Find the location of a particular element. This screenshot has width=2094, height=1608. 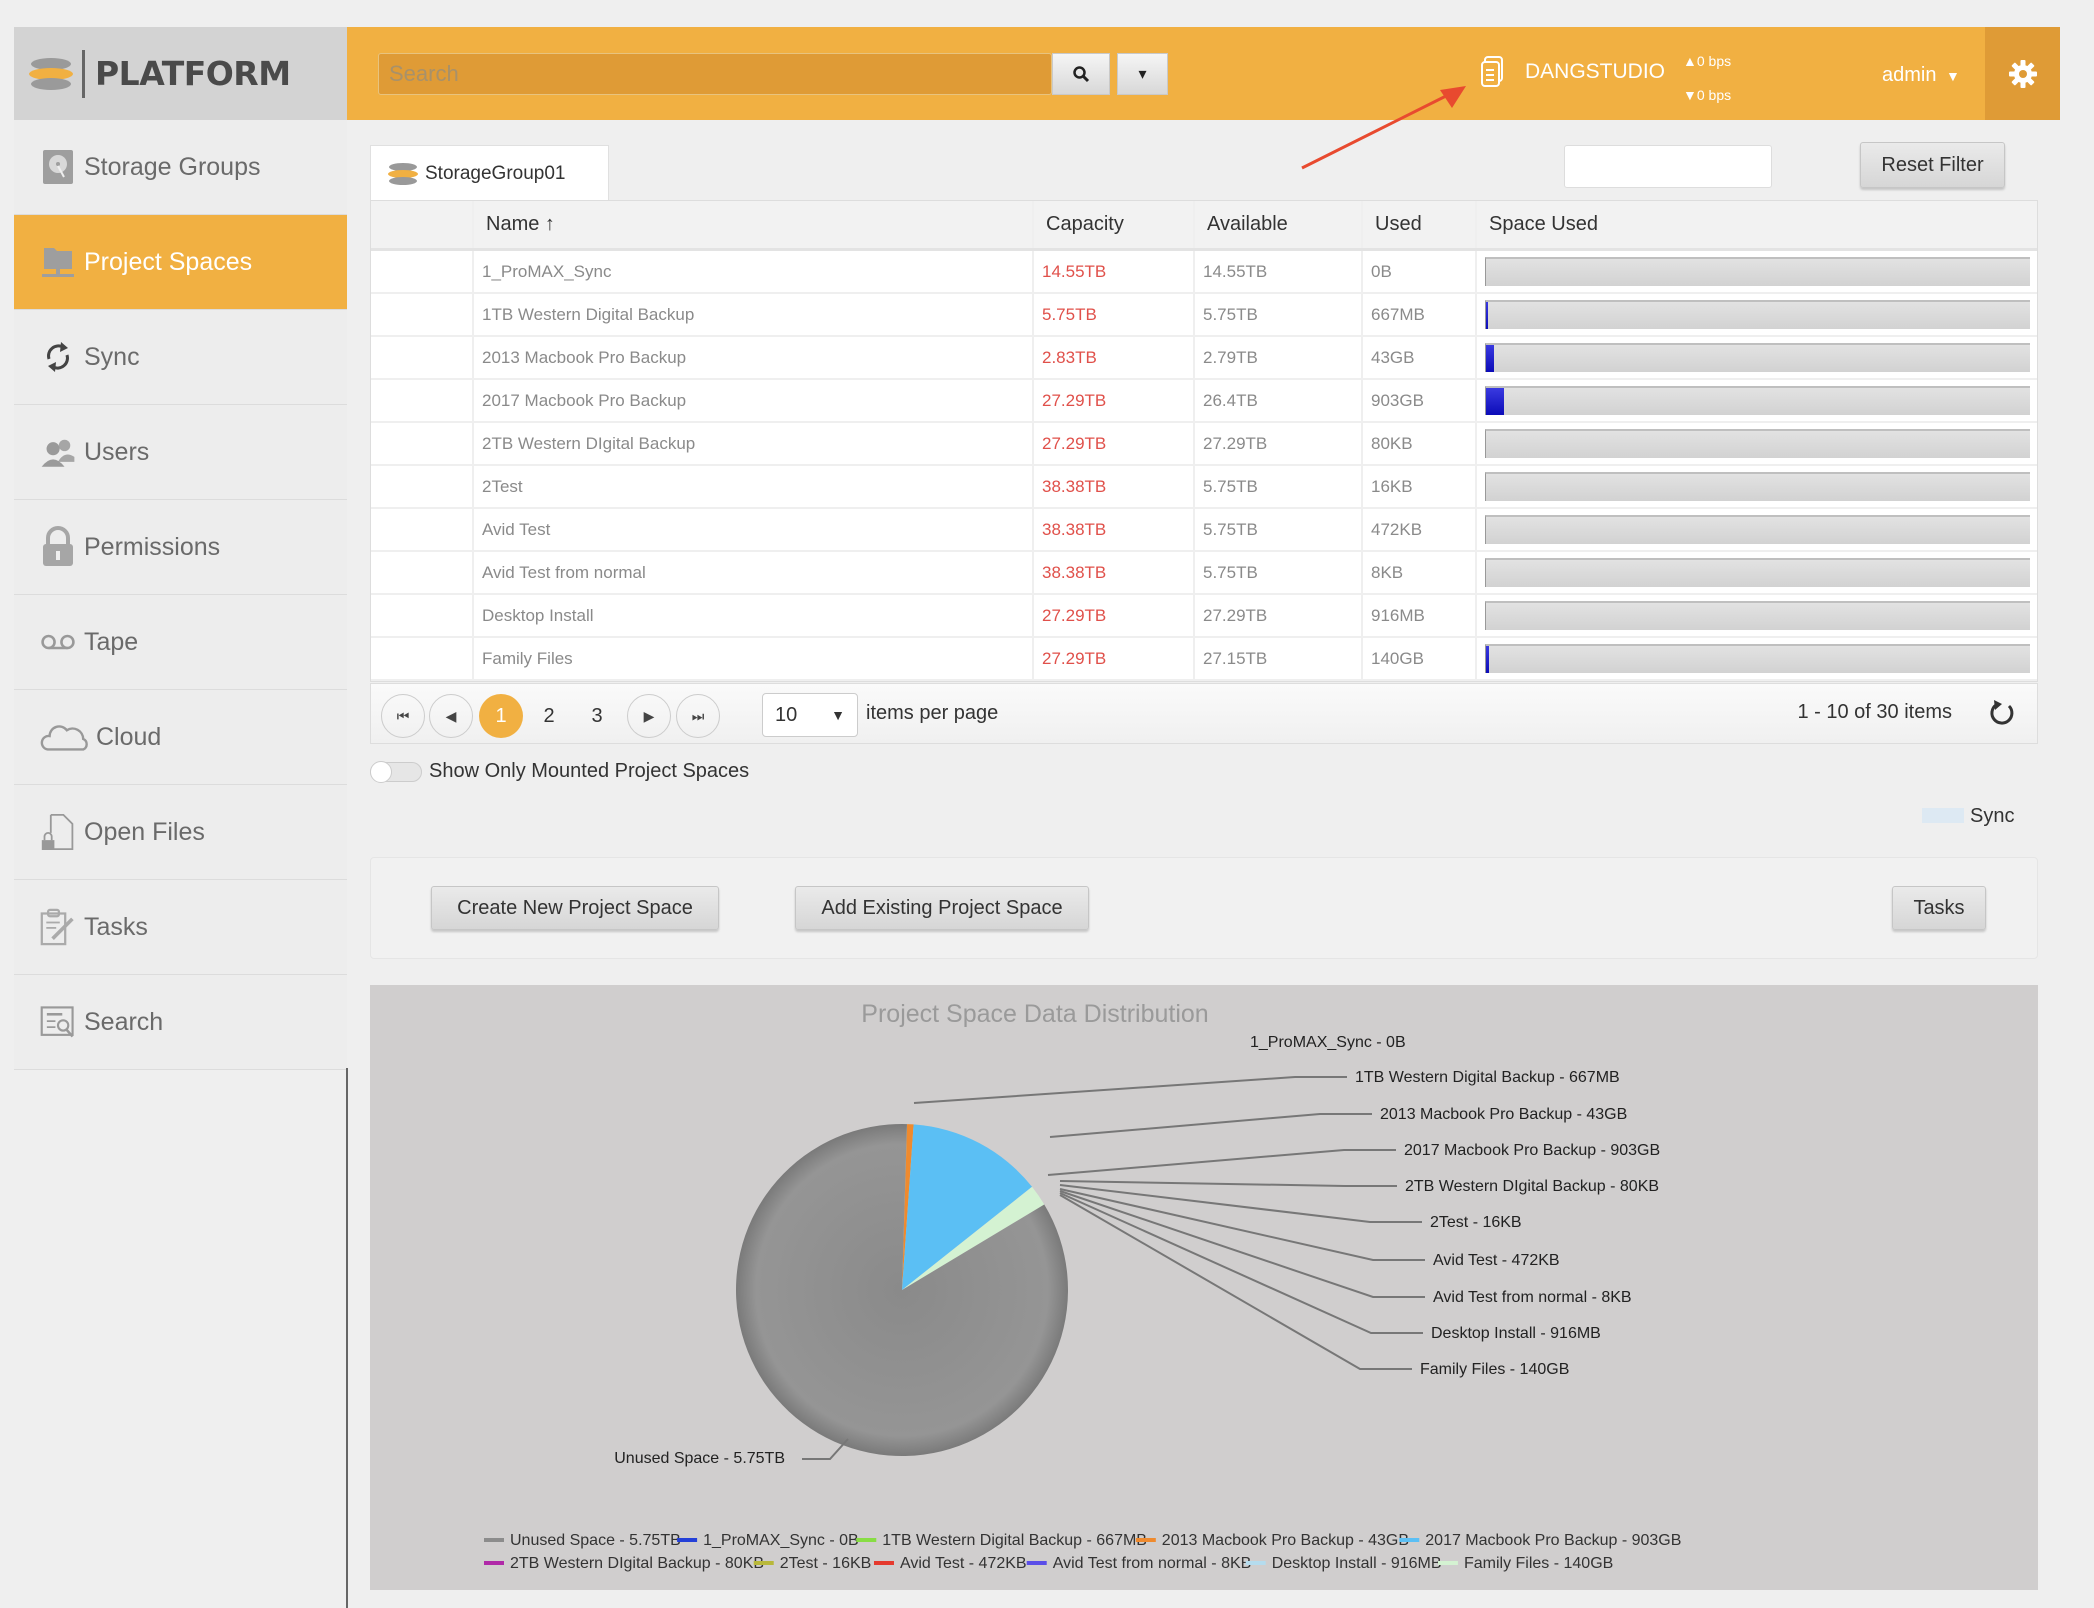

table-row: Family Files 27.29TB 27.15TB 140GB is located at coordinates (1204, 659).